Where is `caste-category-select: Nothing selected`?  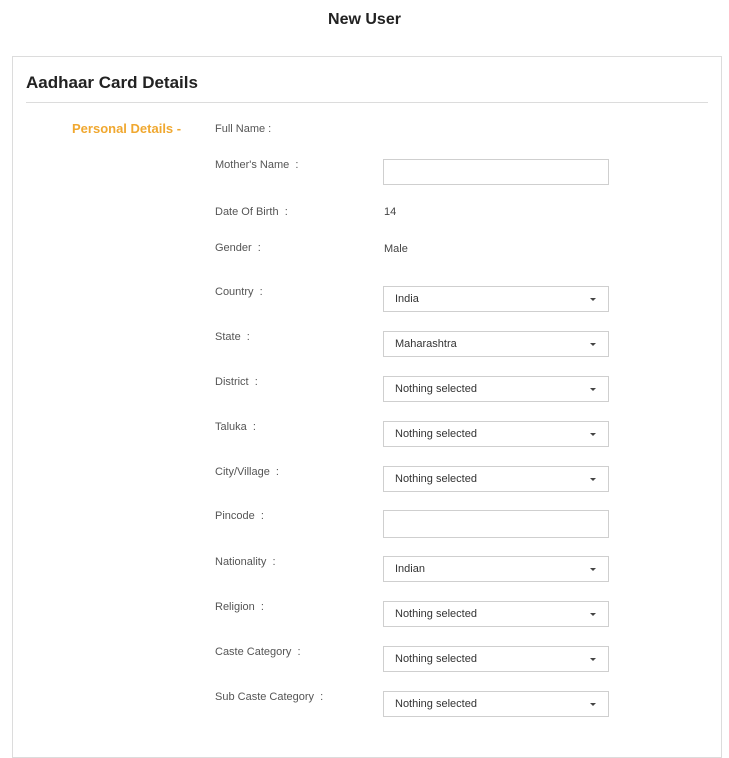 caste-category-select: Nothing selected is located at coordinates (496, 659).